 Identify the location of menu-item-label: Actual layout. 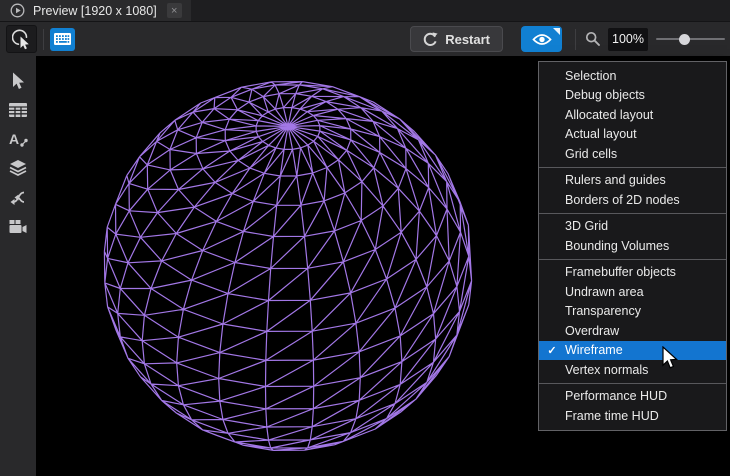
(601, 134).